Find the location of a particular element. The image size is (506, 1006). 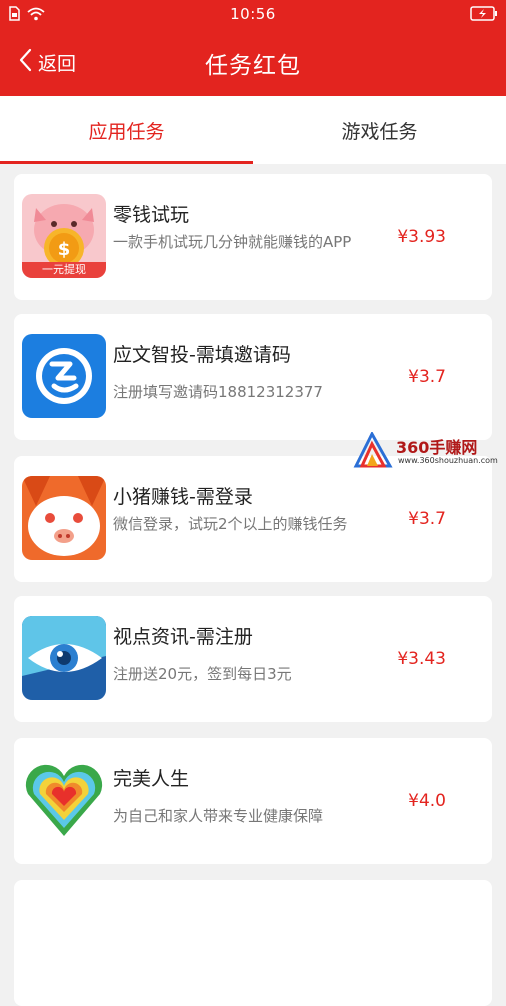

task-card: $ 一元提现 零钱试玩 一款手机试玩几分钟就能赚钱的APP ¥3.93 is located at coordinates (253, 237).